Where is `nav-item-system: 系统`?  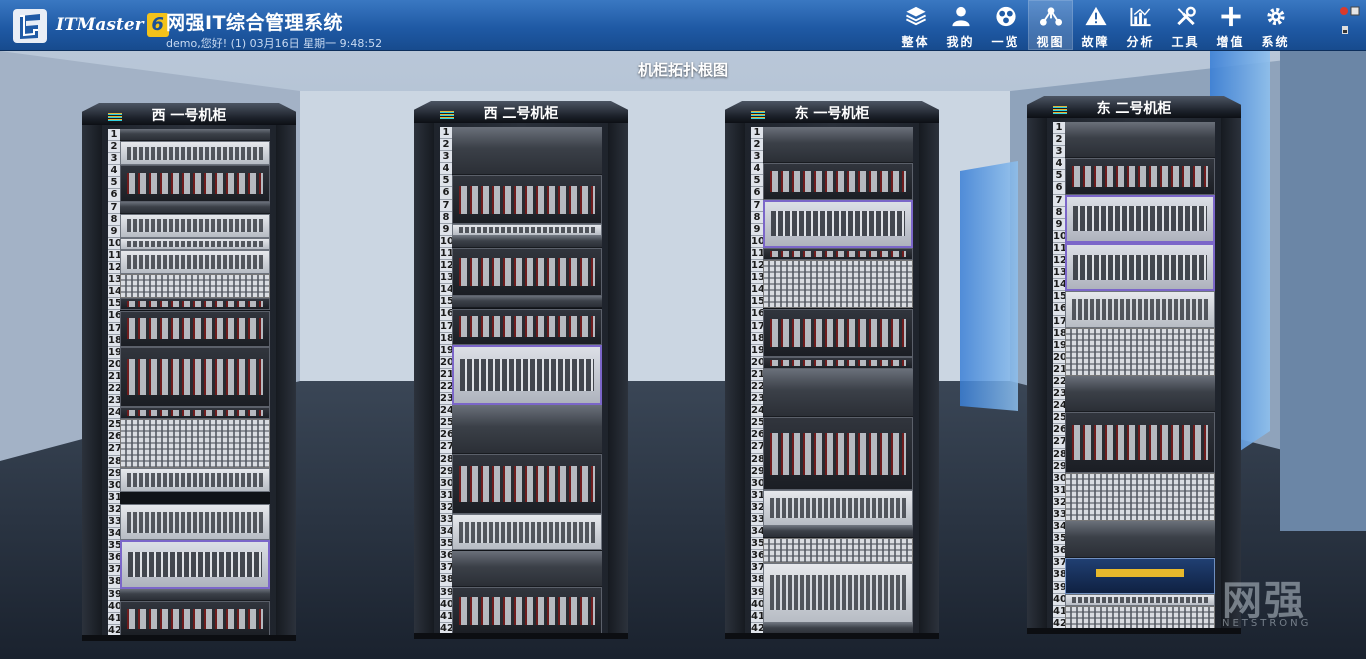 nav-item-system: 系统 is located at coordinates (1275, 25).